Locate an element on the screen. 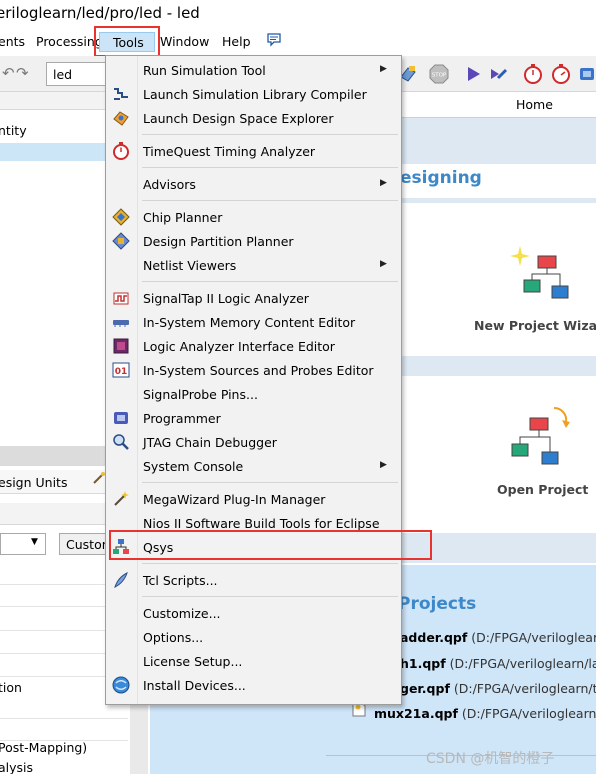 The image size is (596, 774). recent-projects-heading: Projects is located at coordinates (437, 604).